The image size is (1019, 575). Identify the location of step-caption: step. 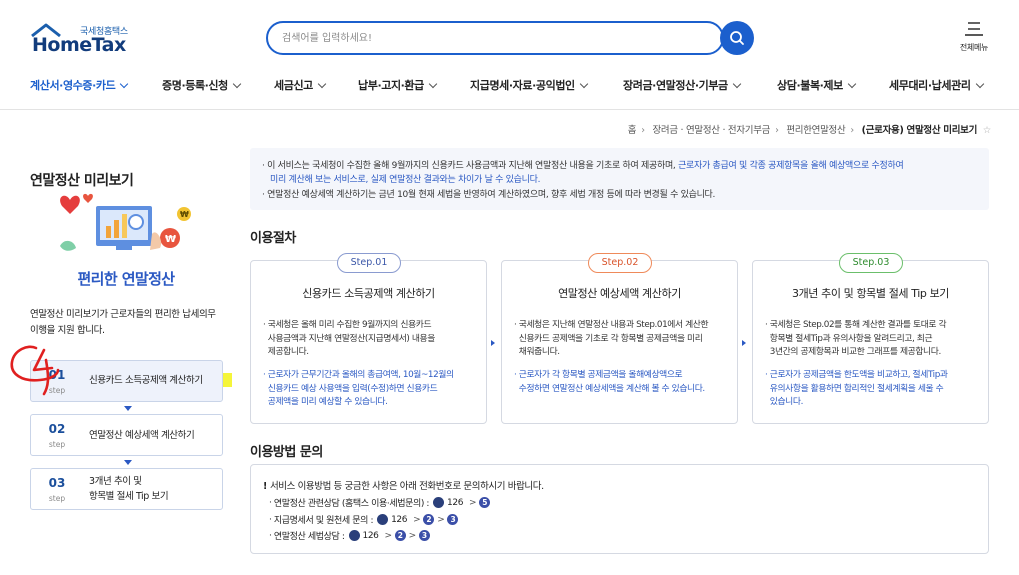
(57, 444).